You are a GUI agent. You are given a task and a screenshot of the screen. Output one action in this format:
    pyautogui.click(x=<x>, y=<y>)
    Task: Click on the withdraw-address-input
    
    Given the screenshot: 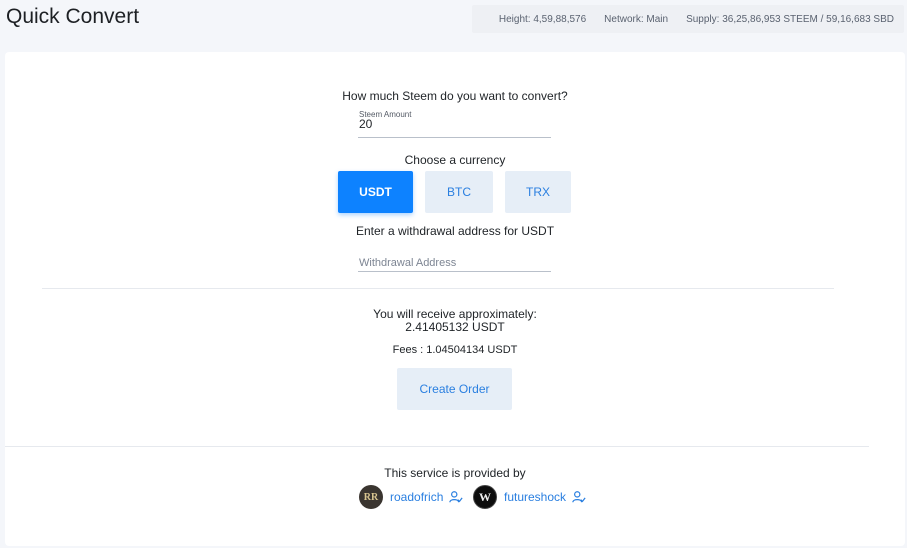 What is the action you would take?
    pyautogui.click(x=454, y=263)
    